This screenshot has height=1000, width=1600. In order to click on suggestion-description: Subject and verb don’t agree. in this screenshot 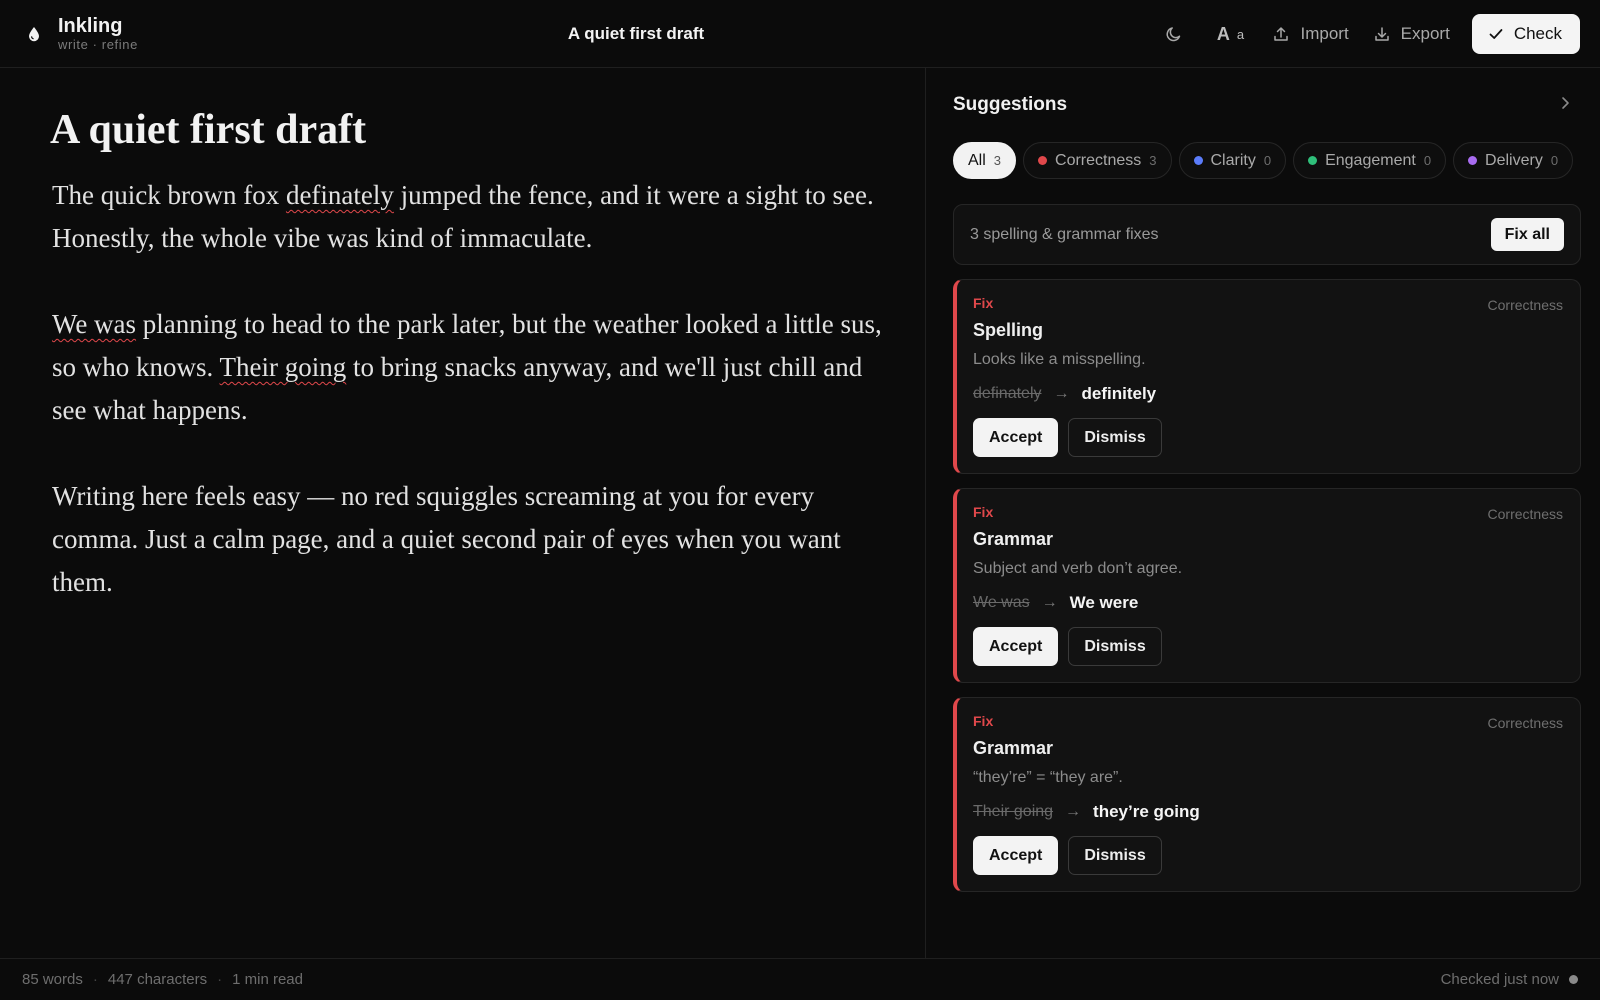, I will do `click(1078, 568)`.